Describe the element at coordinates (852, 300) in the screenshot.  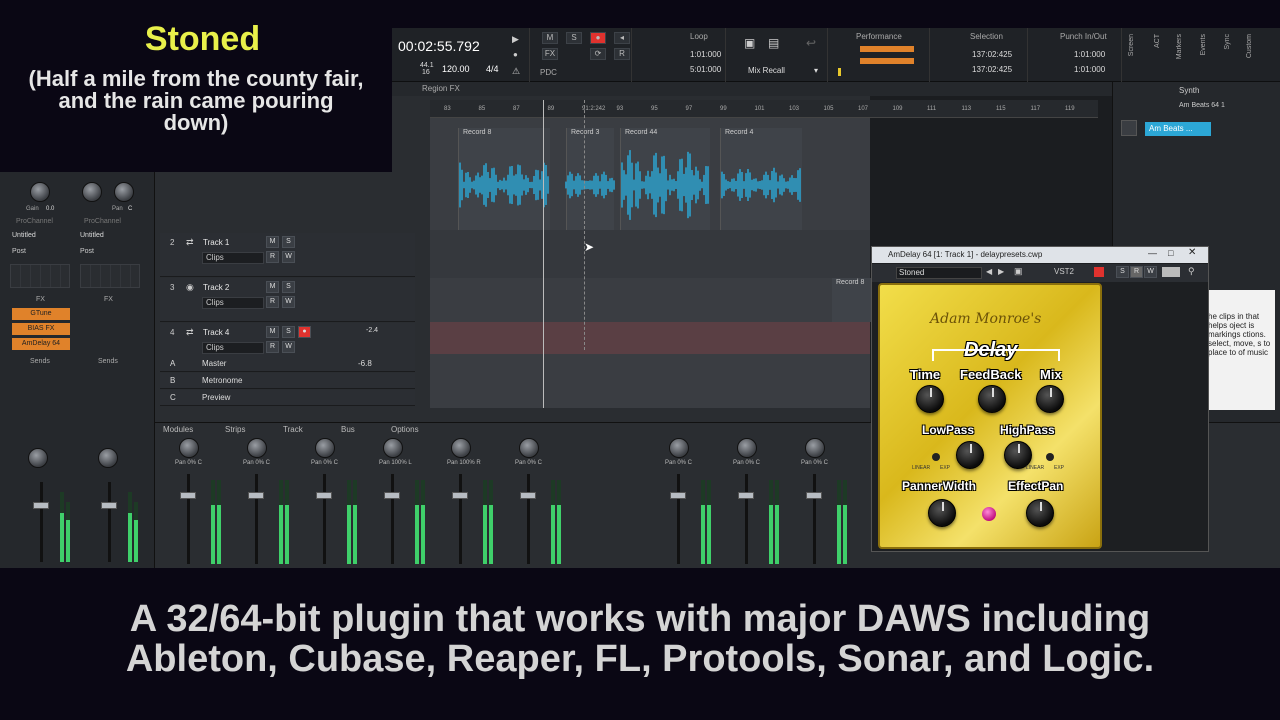
I see `audio-clip: Record 8` at that location.